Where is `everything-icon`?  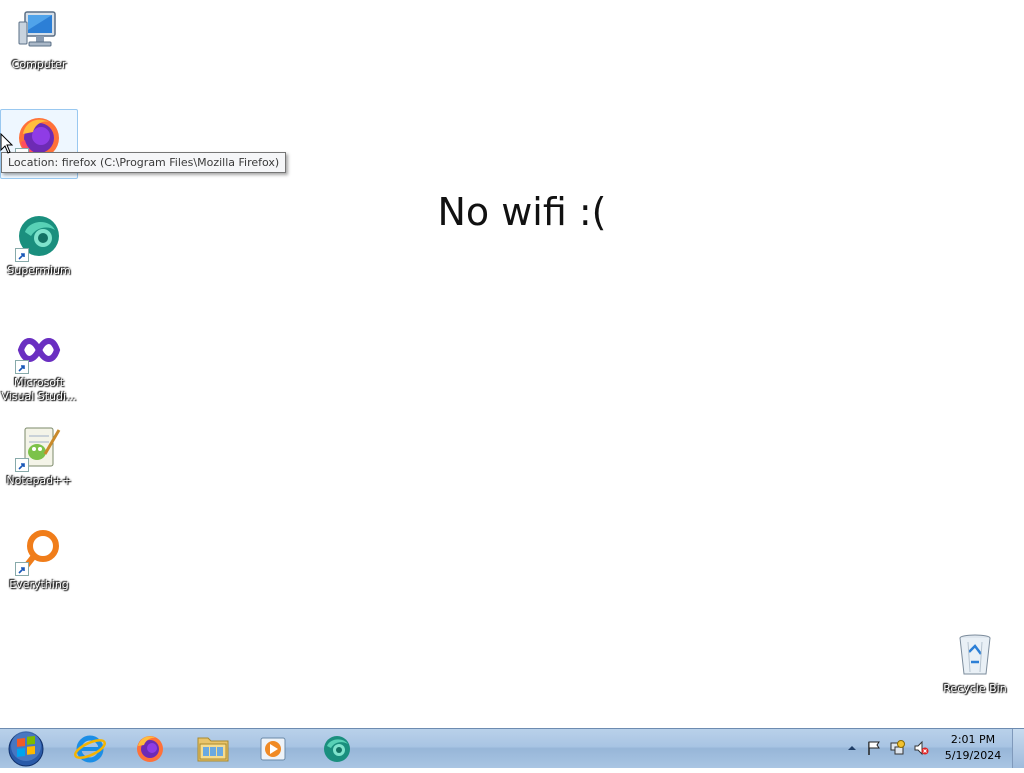 everything-icon is located at coordinates (39, 552).